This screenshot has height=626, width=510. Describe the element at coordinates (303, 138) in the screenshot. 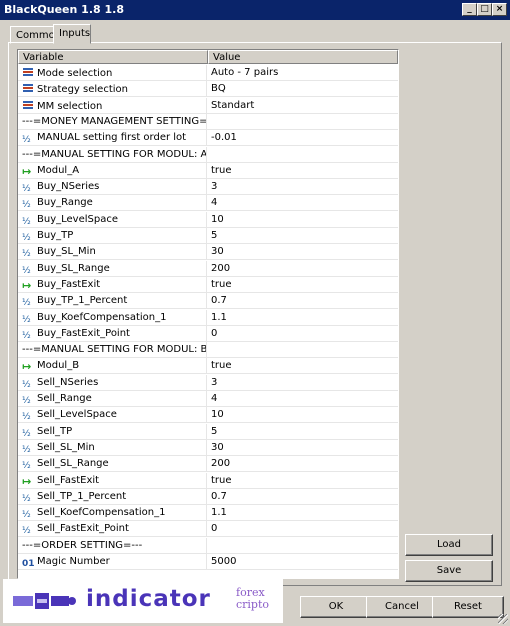

I see `value-cell: -0.01` at that location.